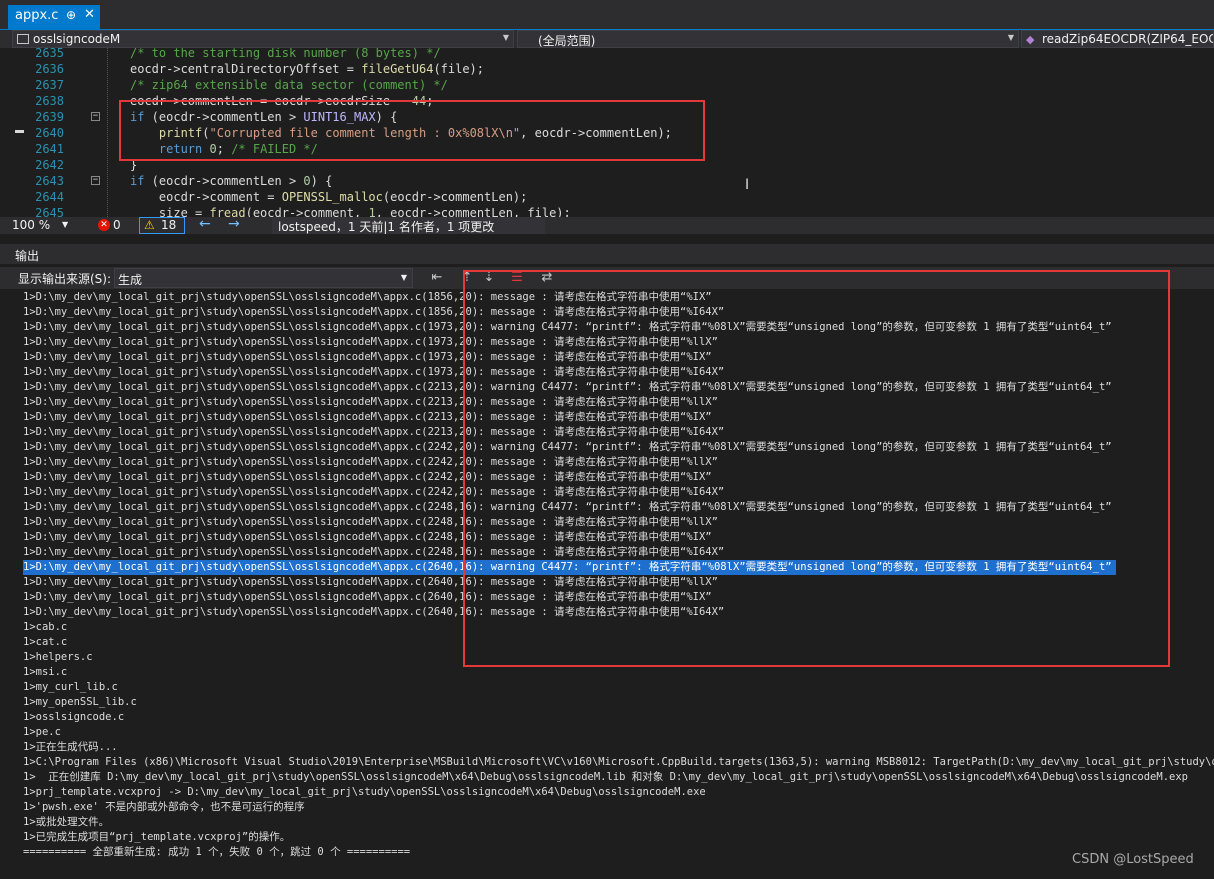  Describe the element at coordinates (23, 39) in the screenshot. I see `project-icon` at that location.